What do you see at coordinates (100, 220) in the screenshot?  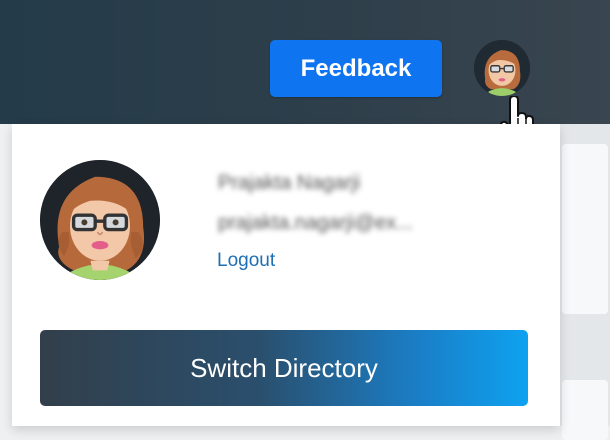 I see `profile-avatar-icon` at bounding box center [100, 220].